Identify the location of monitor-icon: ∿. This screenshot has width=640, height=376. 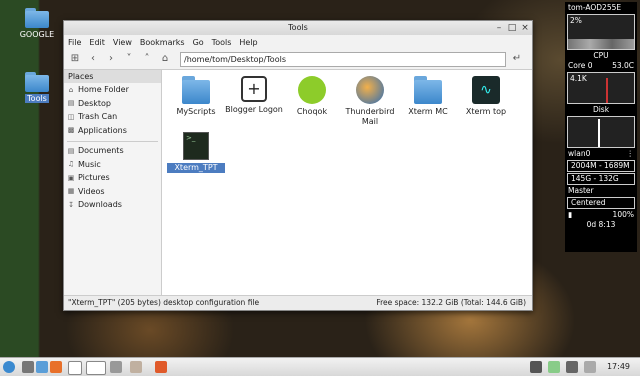
(486, 90).